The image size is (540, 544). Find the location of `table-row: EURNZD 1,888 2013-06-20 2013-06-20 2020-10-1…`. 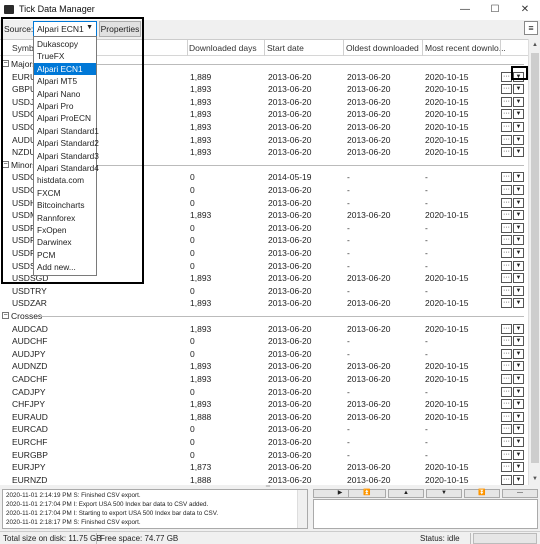

table-row: EURNZD 1,888 2013-06-20 2013-06-20 2020-10-1… is located at coordinates (264, 479).